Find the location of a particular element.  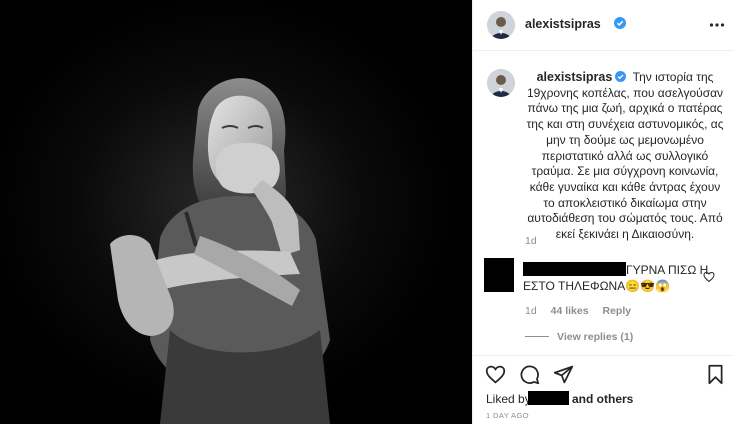

comment-text-line2: ΕΣΤΟ ΤΗΛΕΦΩΝΑ😑😎😱 is located at coordinates (597, 286).